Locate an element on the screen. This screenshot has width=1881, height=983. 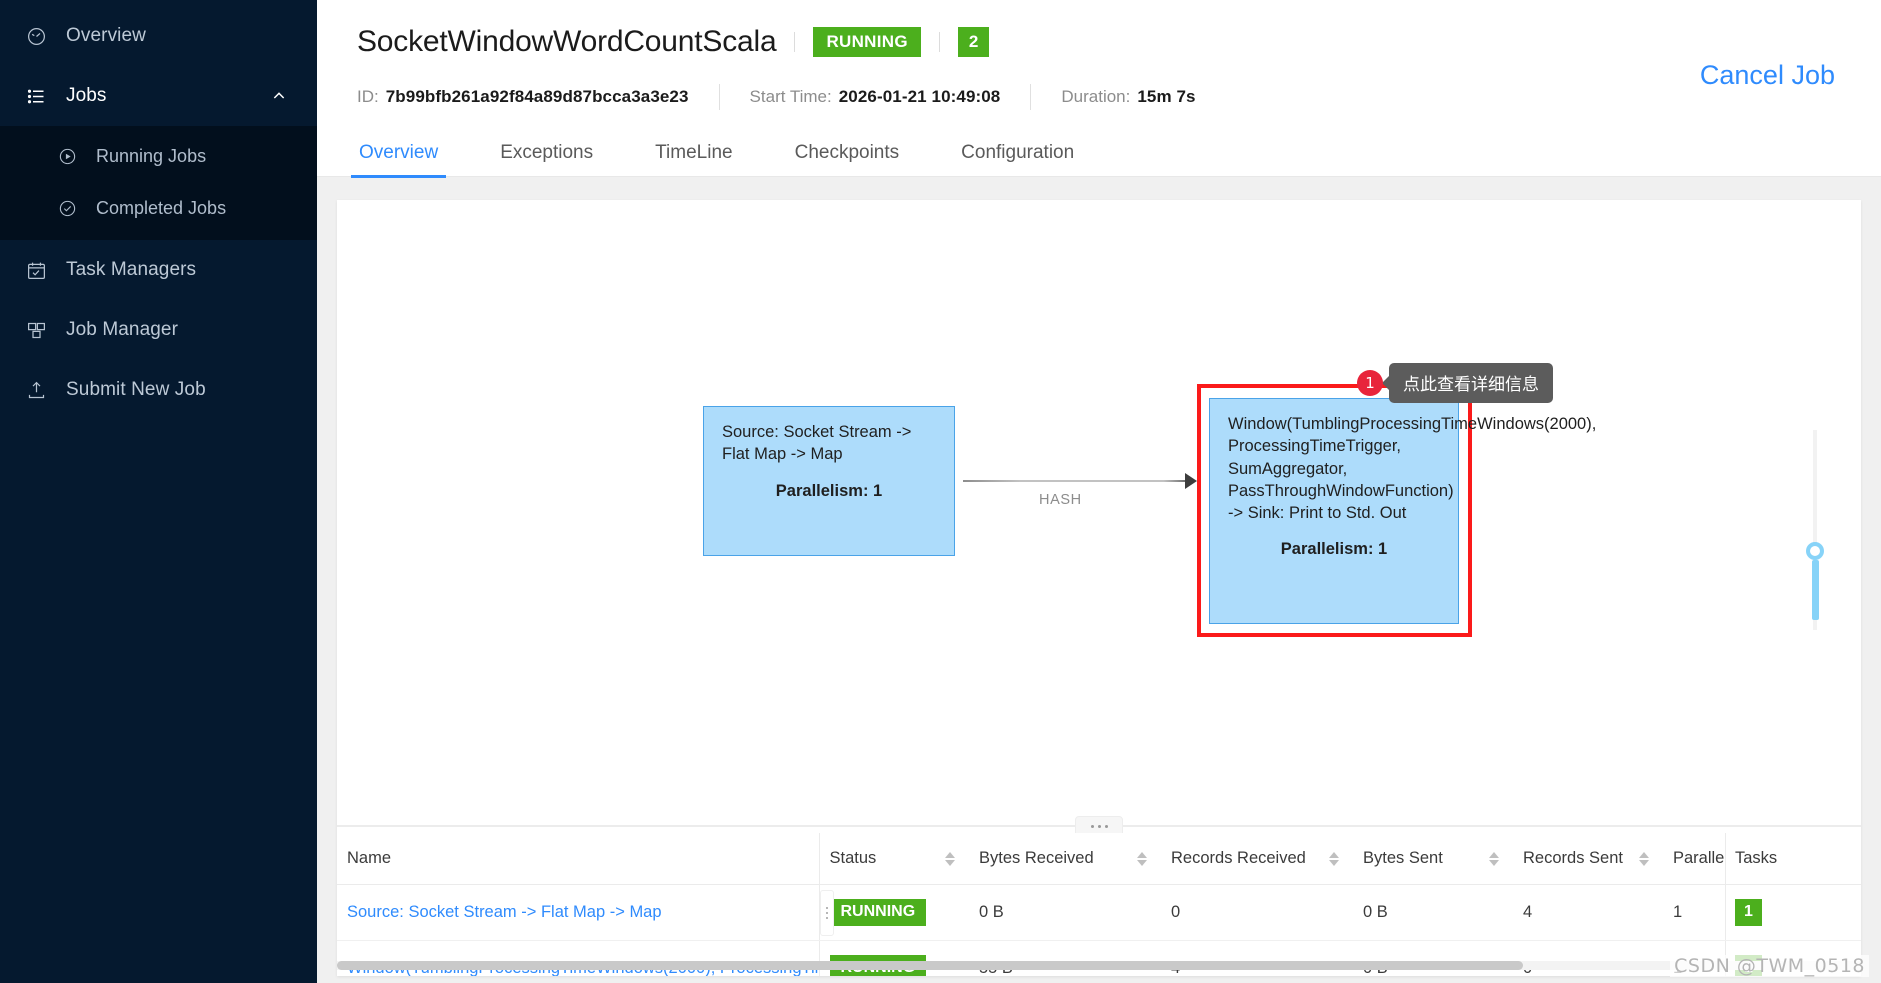
table-header-label: Bytes Sent is located at coordinates (1403, 858).